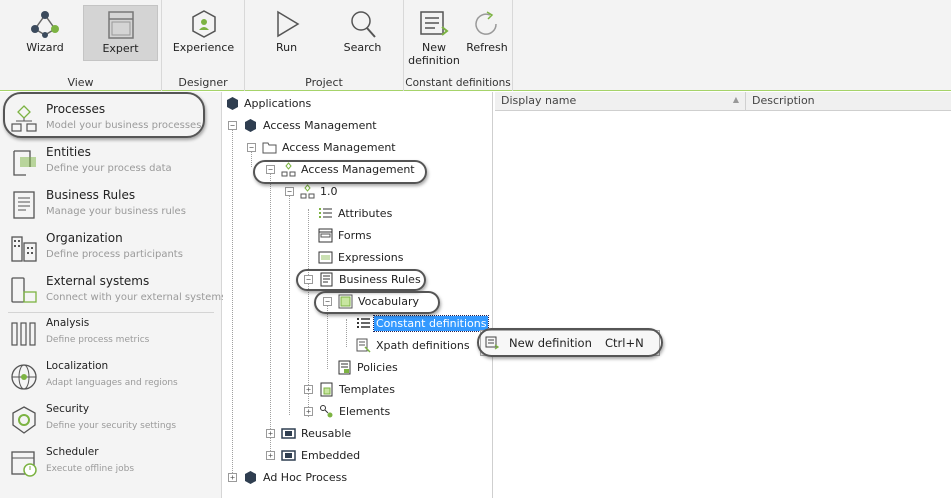  What do you see at coordinates (203, 24) in the screenshot?
I see `experience-icon` at bounding box center [203, 24].